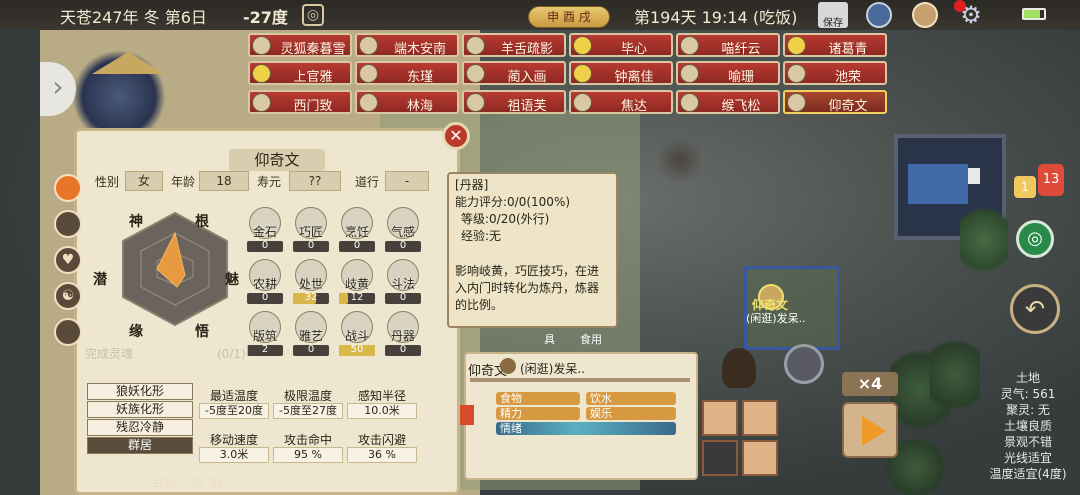  I want to click on npc-card: 焦达, so click(621, 102).